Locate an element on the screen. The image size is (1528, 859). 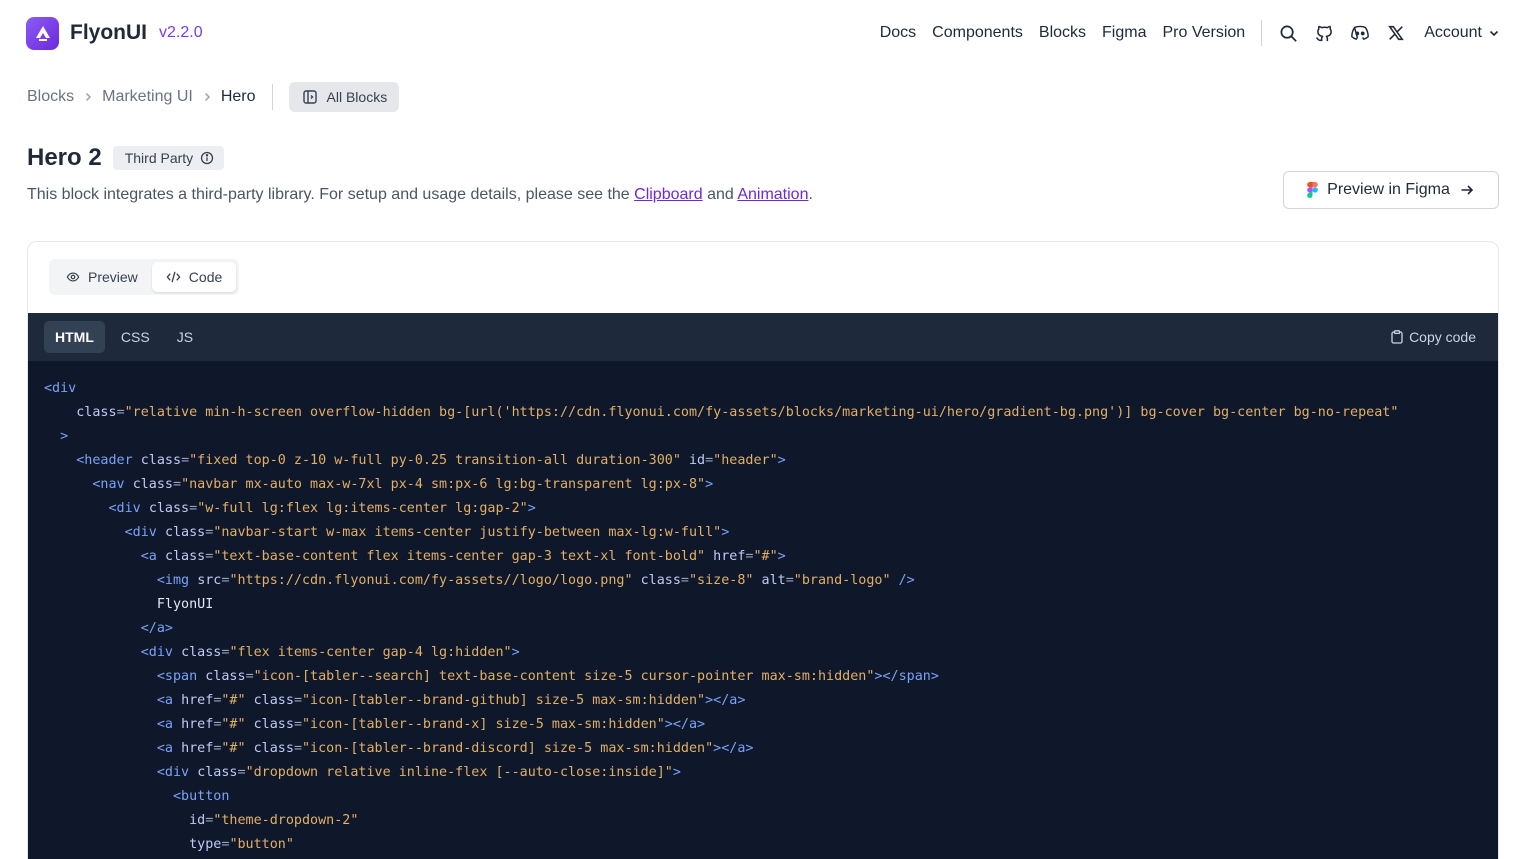
all-blocks-button: All Blocks is located at coordinates (344, 97).